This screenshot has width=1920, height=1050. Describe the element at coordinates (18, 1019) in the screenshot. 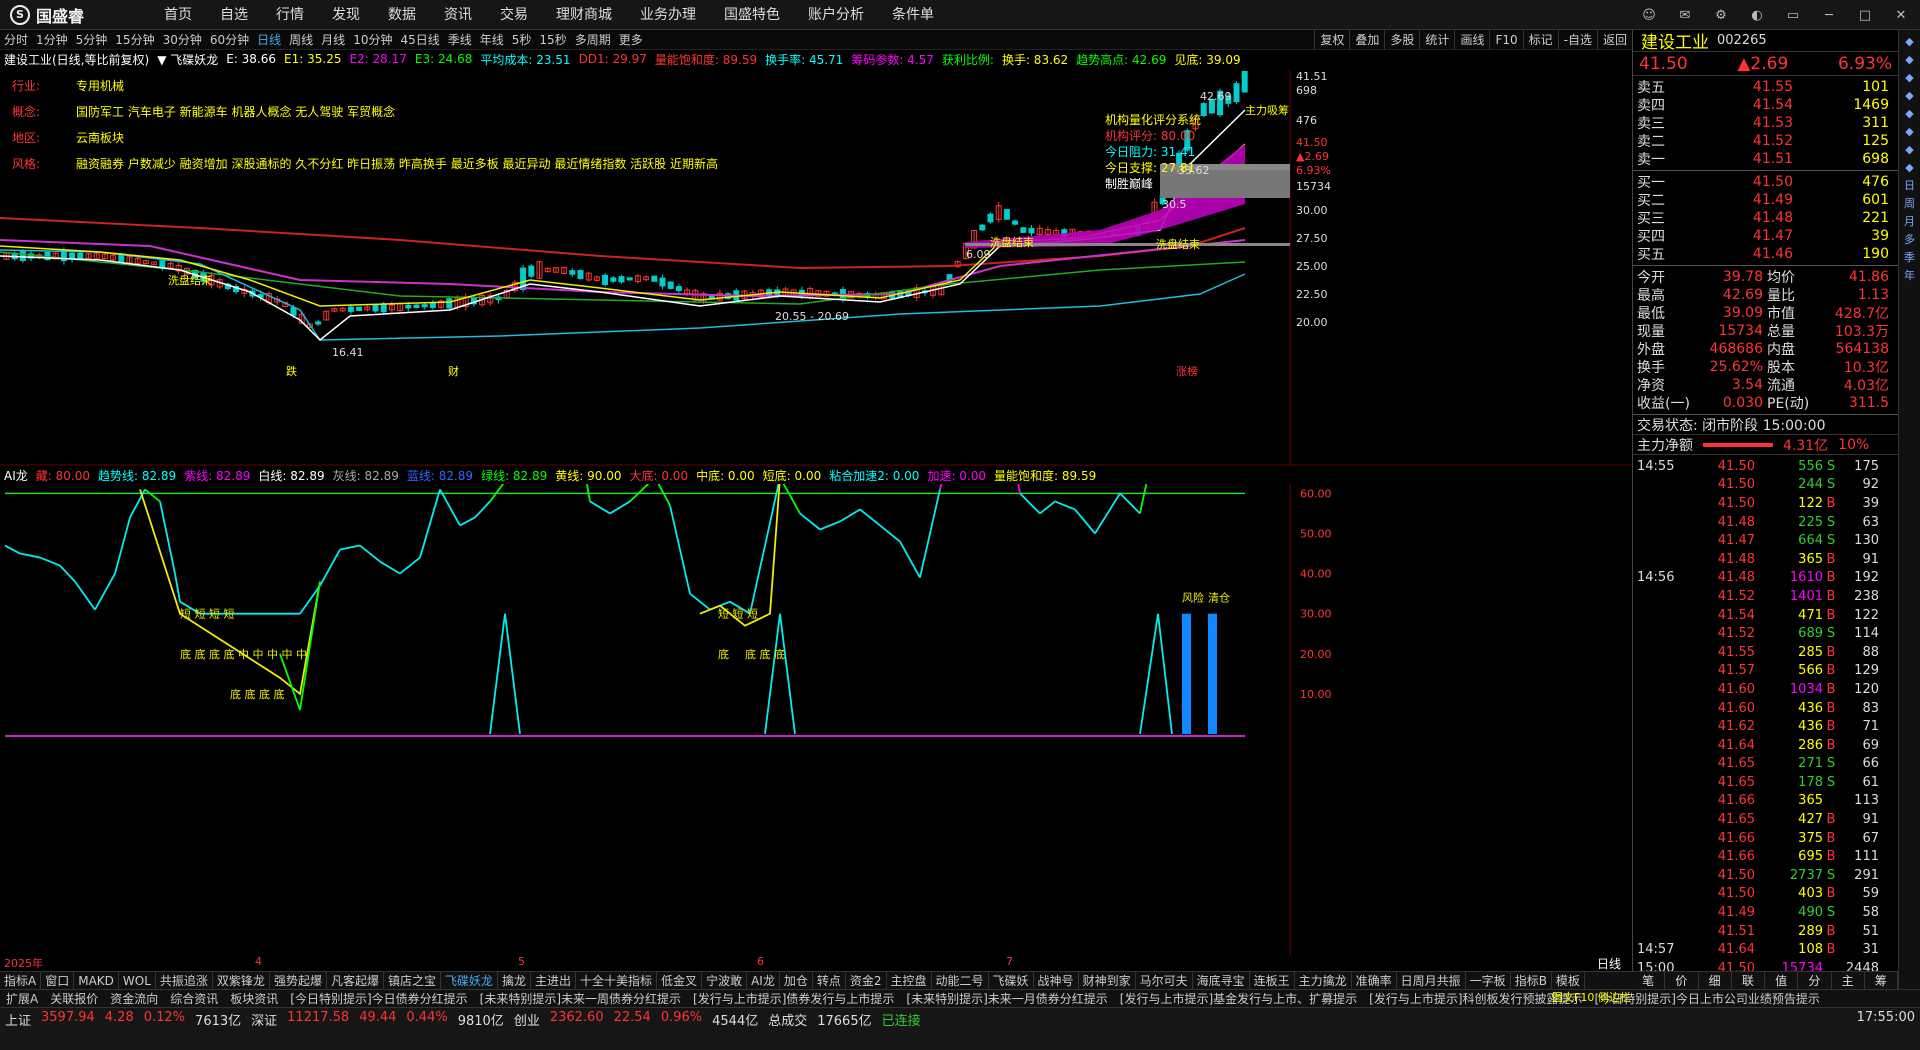

I see `sh-index-label: 上证` at that location.